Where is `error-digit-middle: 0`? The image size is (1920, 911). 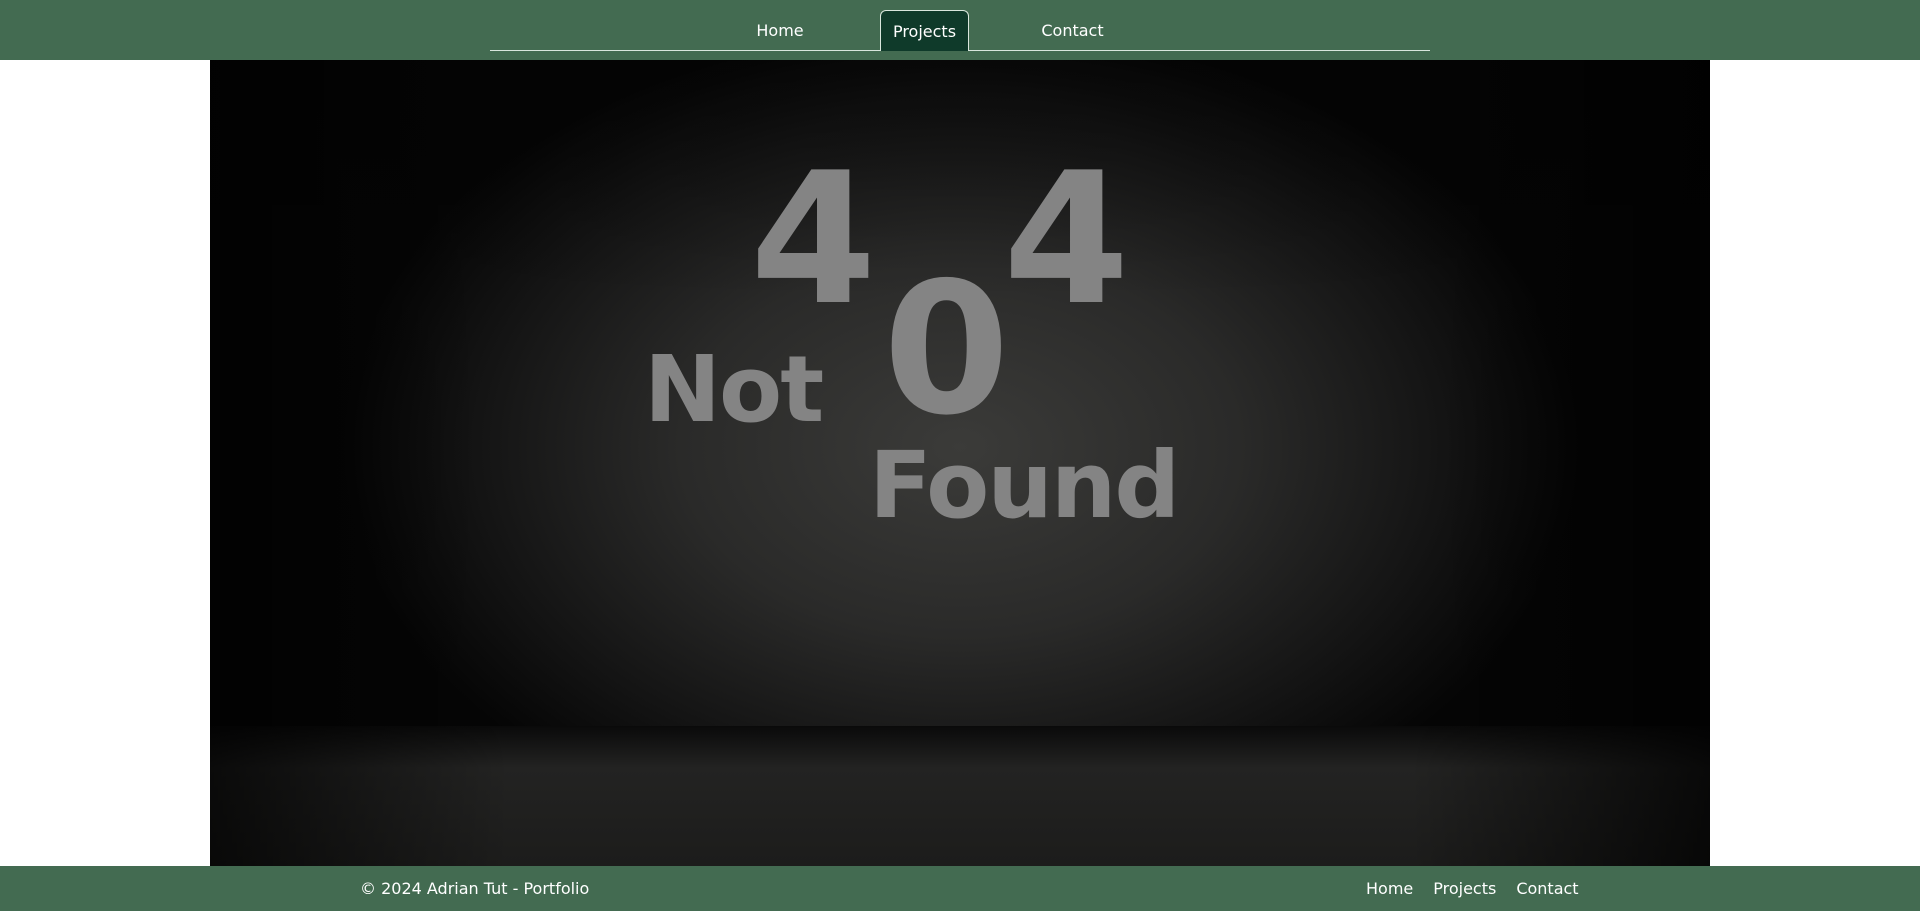 error-digit-middle: 0 is located at coordinates (946, 349).